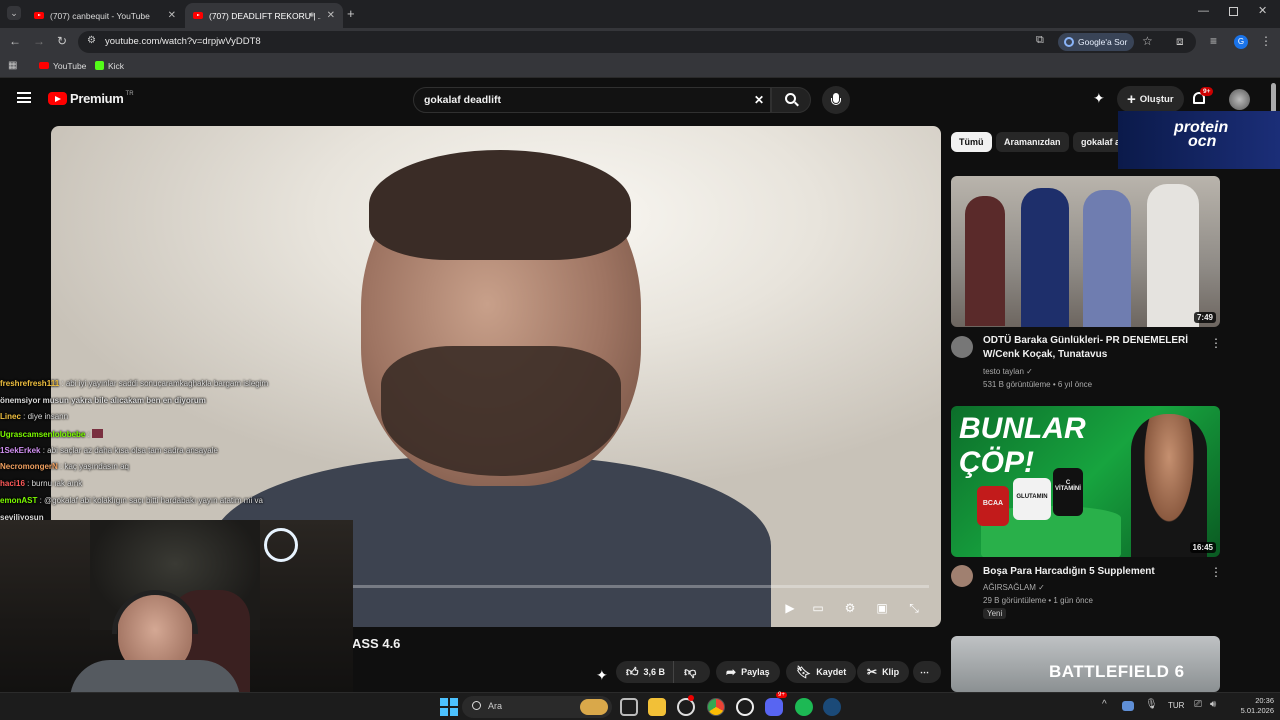 The width and height of the screenshot is (1280, 720). I want to click on extensions-icon: ⧈, so click(1180, 41).